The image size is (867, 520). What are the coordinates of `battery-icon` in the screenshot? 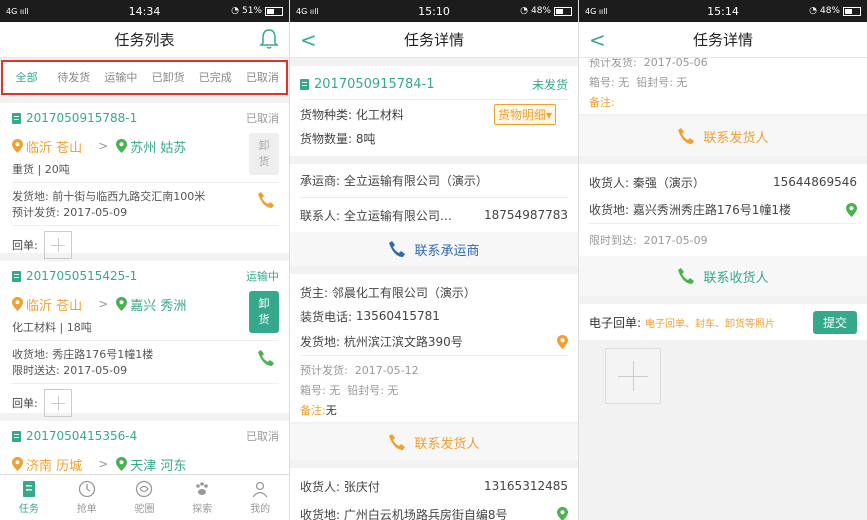 It's located at (274, 11).